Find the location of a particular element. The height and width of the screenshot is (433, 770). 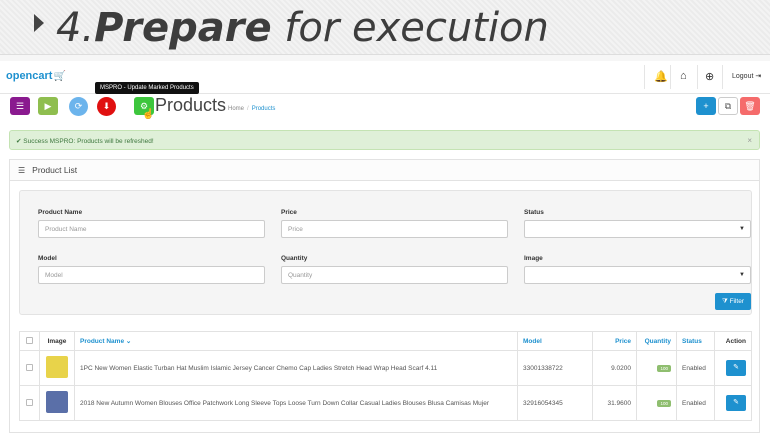

panel-heading: ☰ Product List is located at coordinates (384, 170).